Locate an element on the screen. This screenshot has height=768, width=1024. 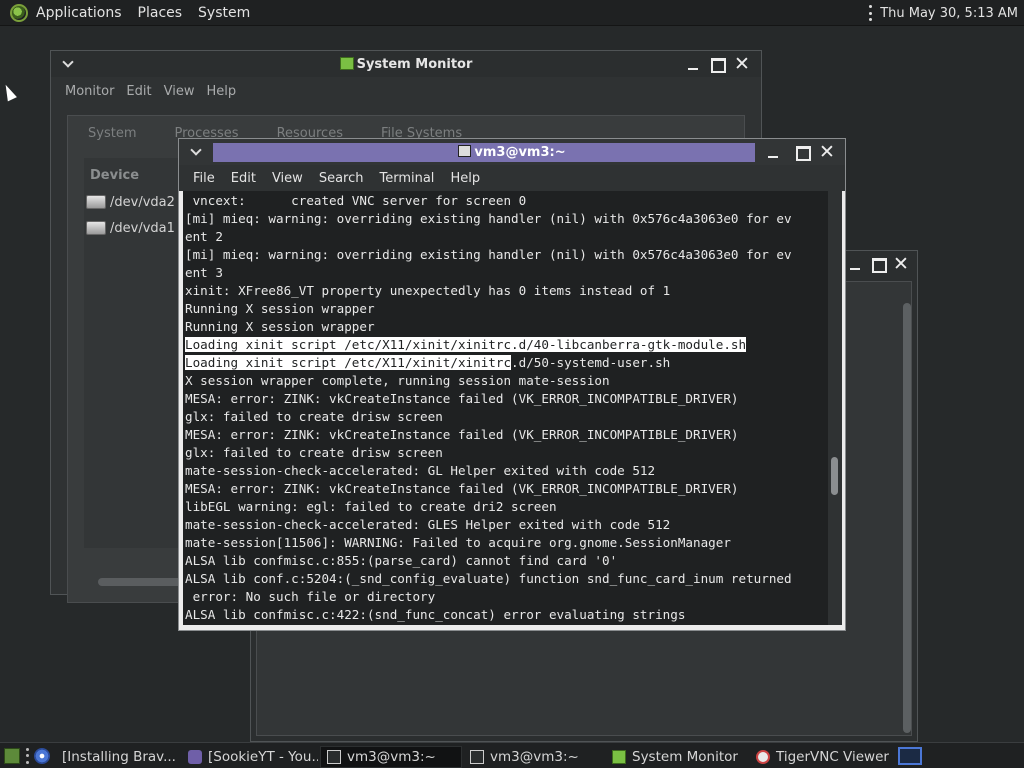
terminal-menubar: File Edit View Search Terminal Help is located at coordinates (512, 178).